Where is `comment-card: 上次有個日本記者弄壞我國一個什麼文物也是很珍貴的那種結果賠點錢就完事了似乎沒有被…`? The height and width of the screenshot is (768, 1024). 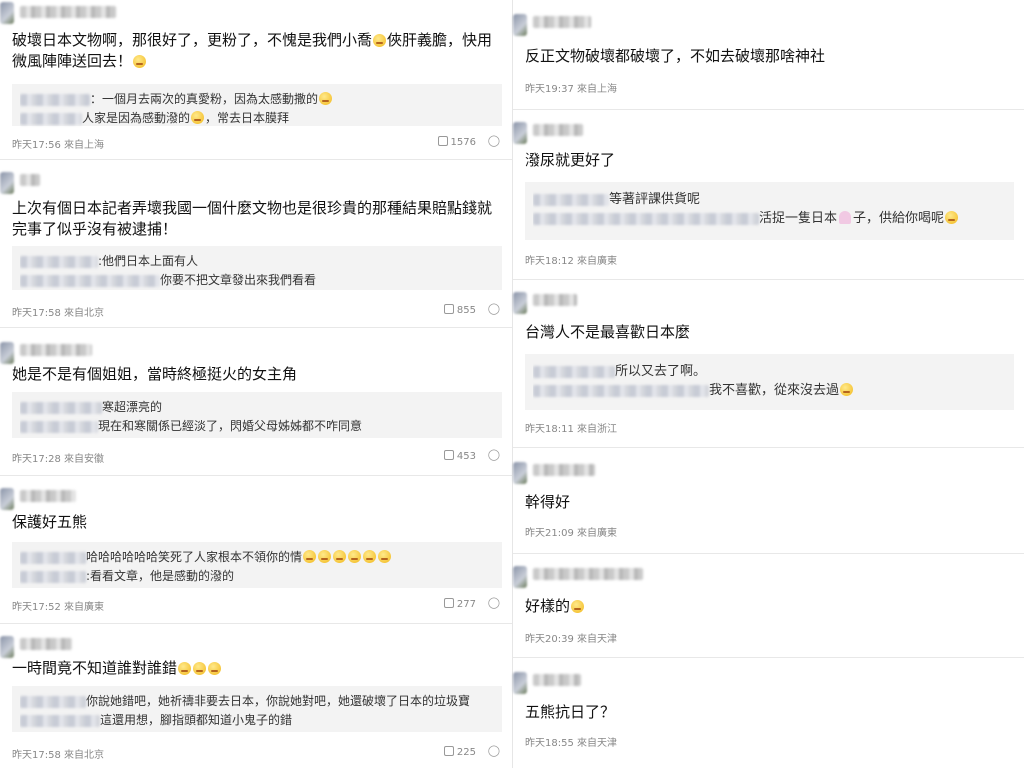
comment-card: 上次有個日本記者弄壞我國一個什麼文物也是很珍貴的那種結果賠點錢就完事了似乎沒有被… is located at coordinates (256, 244).